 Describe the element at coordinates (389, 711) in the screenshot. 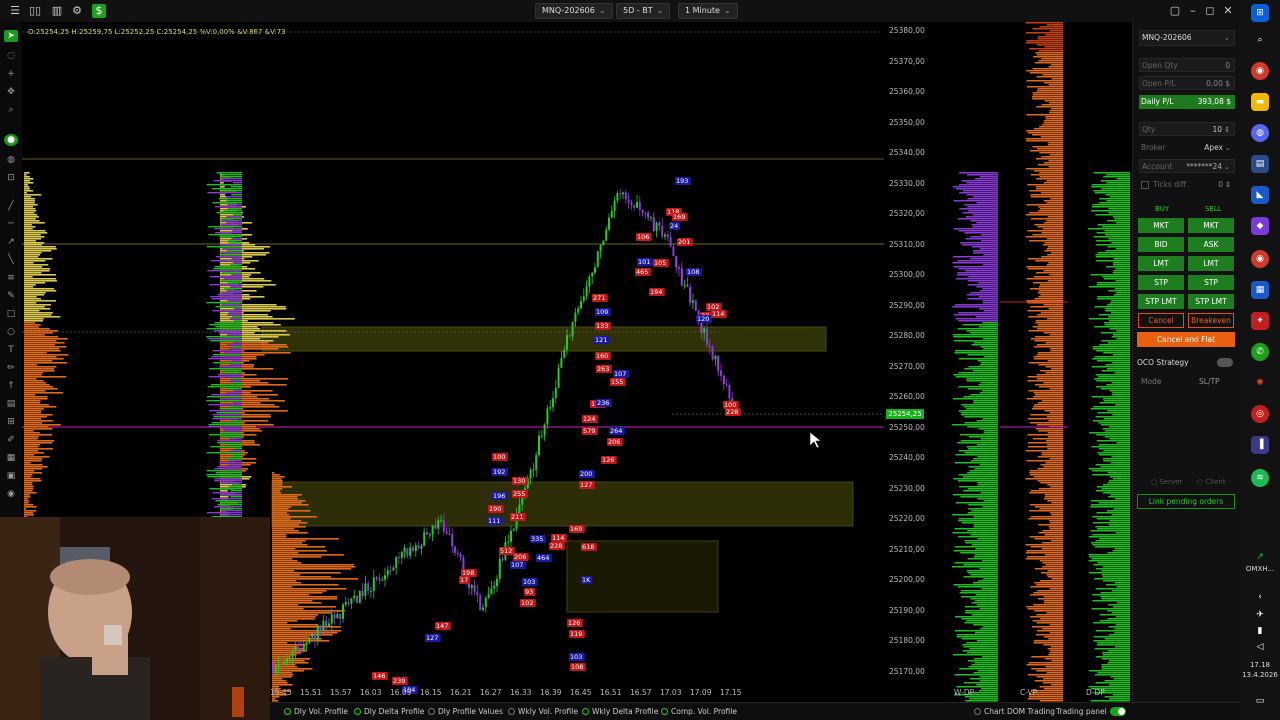

I see `dly-delta-profile-toggle: Dly Delta Profile` at that location.